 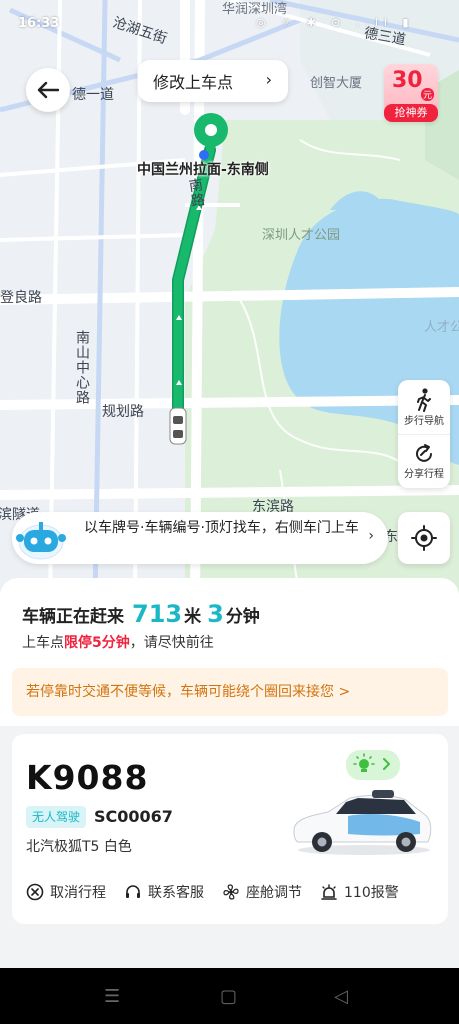 What do you see at coordinates (424, 421) in the screenshot?
I see `walk-nav-label: 步行导航` at bounding box center [424, 421].